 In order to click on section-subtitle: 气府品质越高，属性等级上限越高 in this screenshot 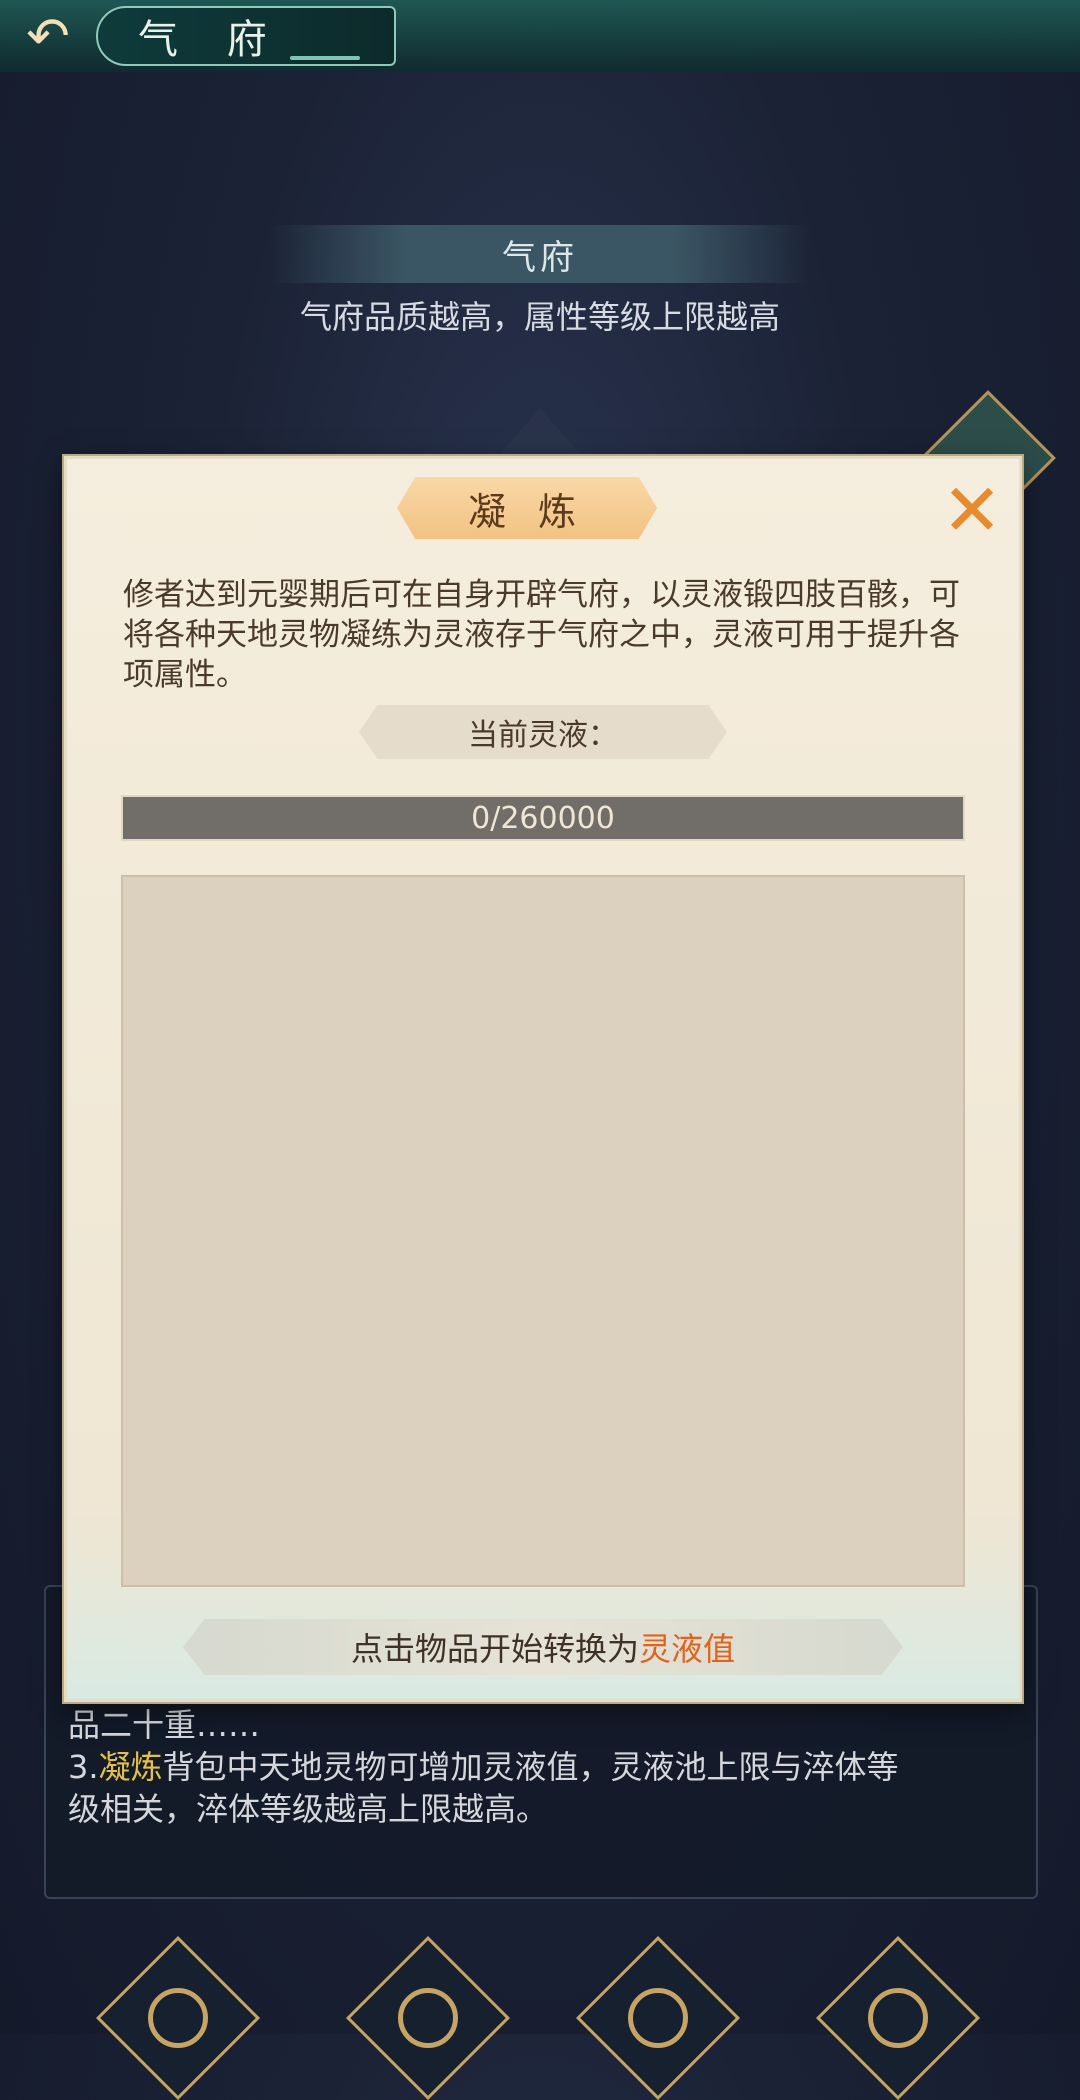, I will do `click(539, 317)`.